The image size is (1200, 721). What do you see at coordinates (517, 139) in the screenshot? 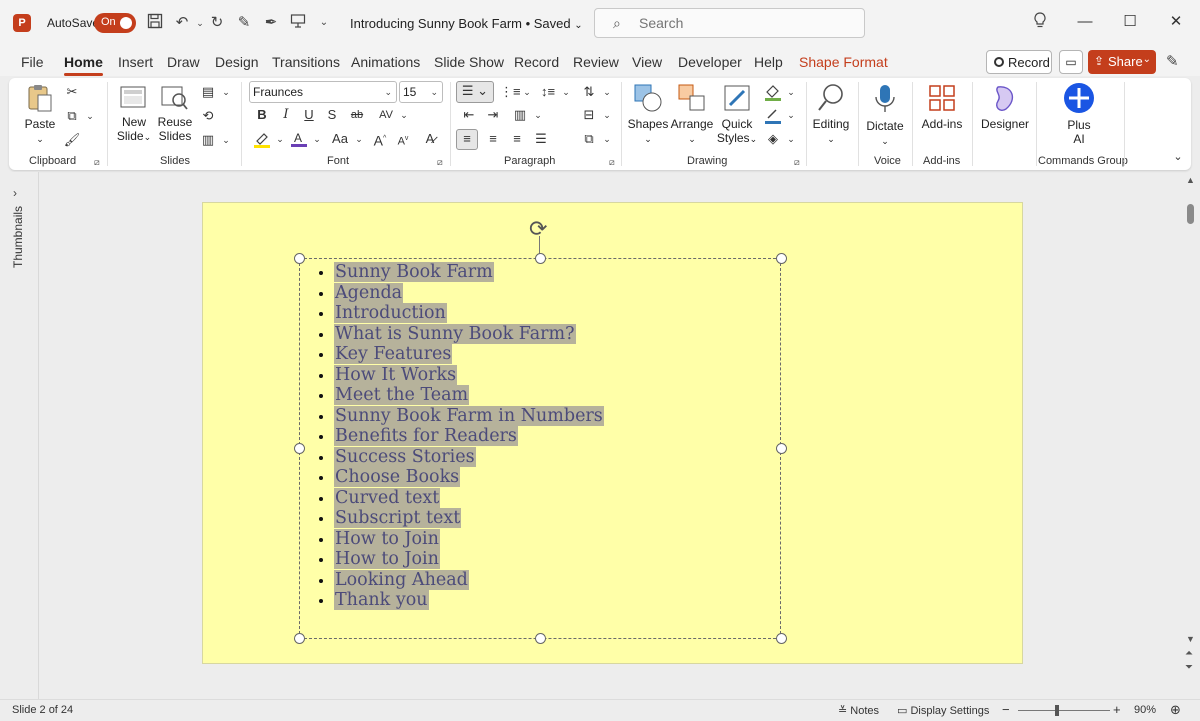
I see `align-right-icon: ≡` at bounding box center [517, 139].